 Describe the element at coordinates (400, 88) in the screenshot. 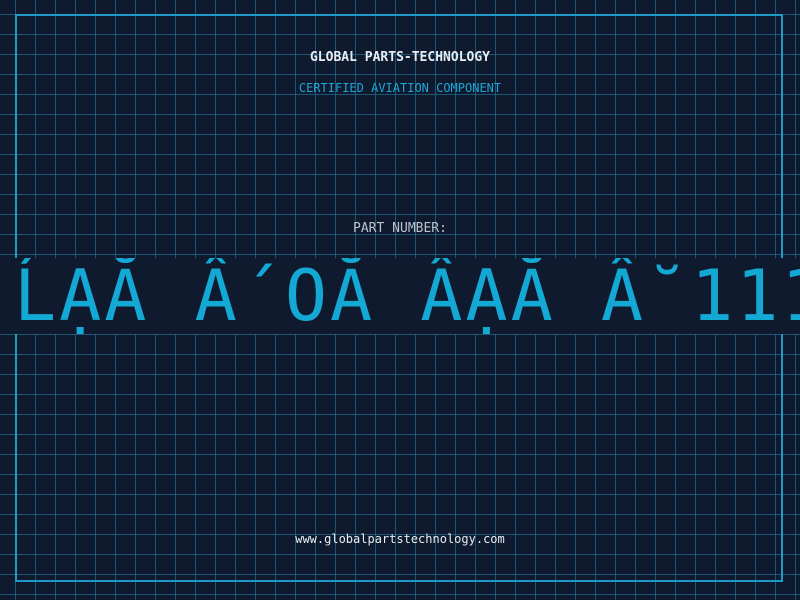

I see `certification-subtitle: CERTIFIED AVIATION COMPONENT` at that location.